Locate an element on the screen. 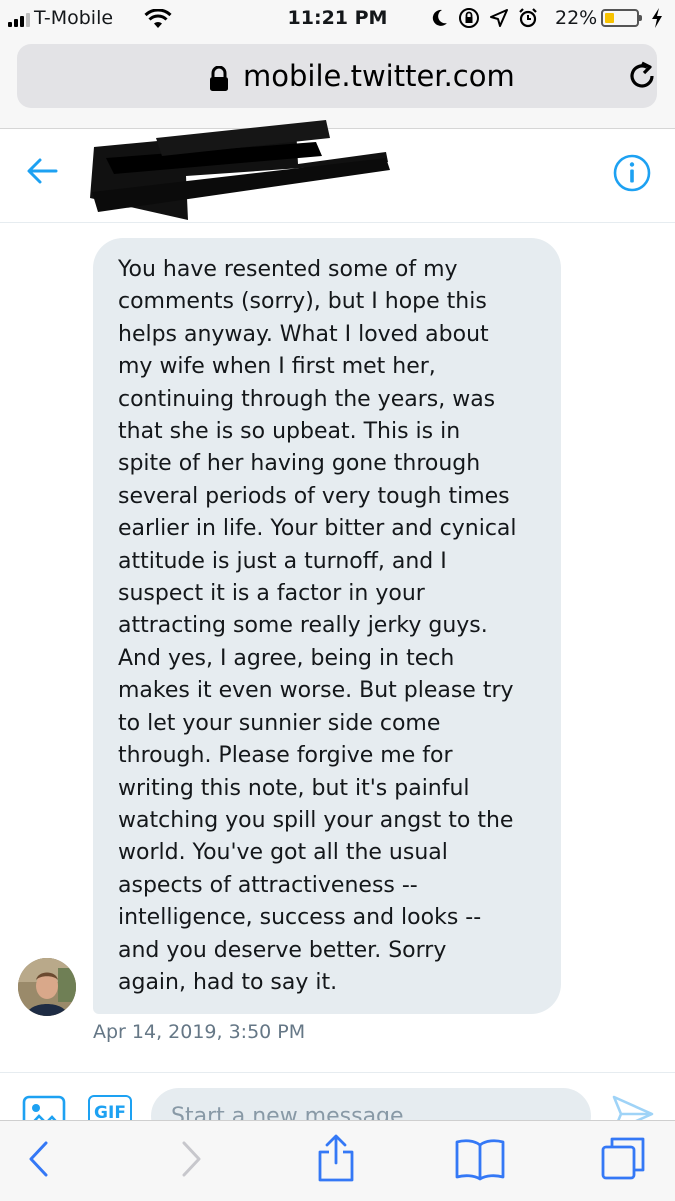 The image size is (675, 1201). moon-icon is located at coordinates (439, 17).